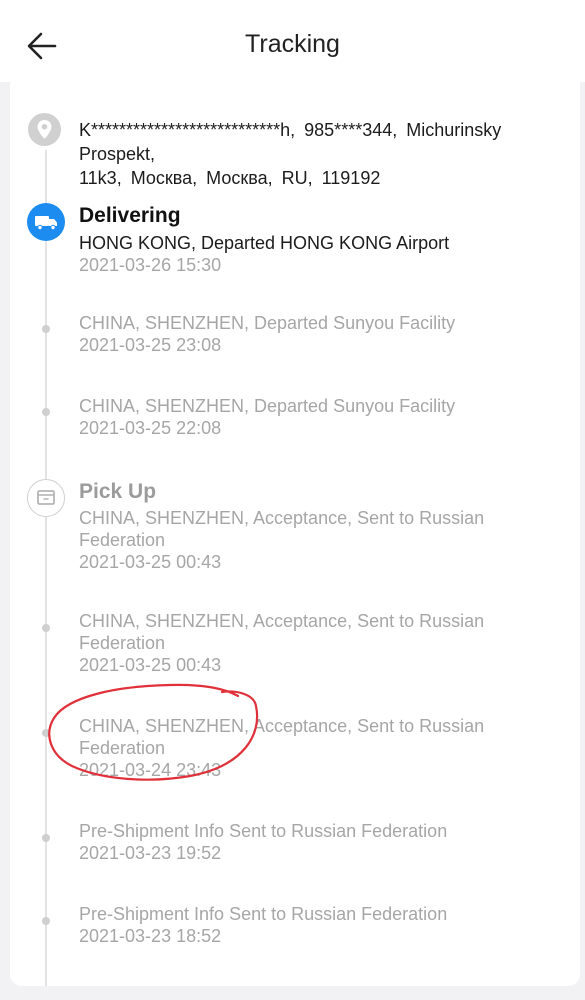 The width and height of the screenshot is (585, 1000). Describe the element at coordinates (150, 345) in the screenshot. I see `event-time: 2021-03-25 23:08` at that location.